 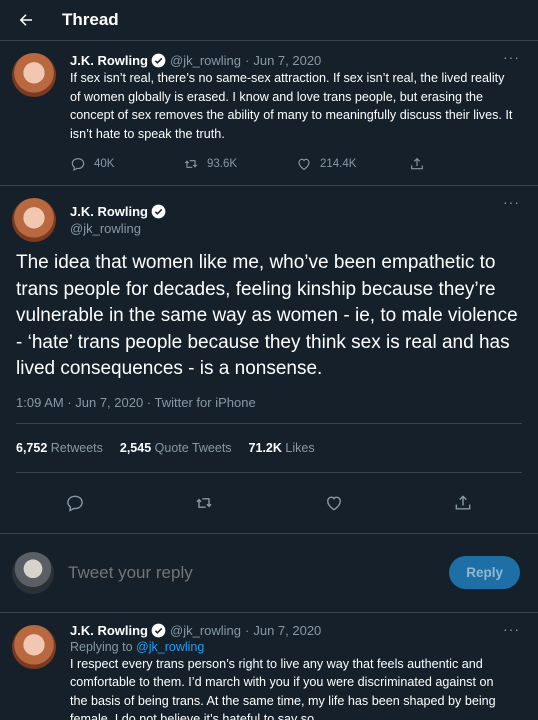 I want to click on like-button: 214.4K, so click(x=352, y=164).